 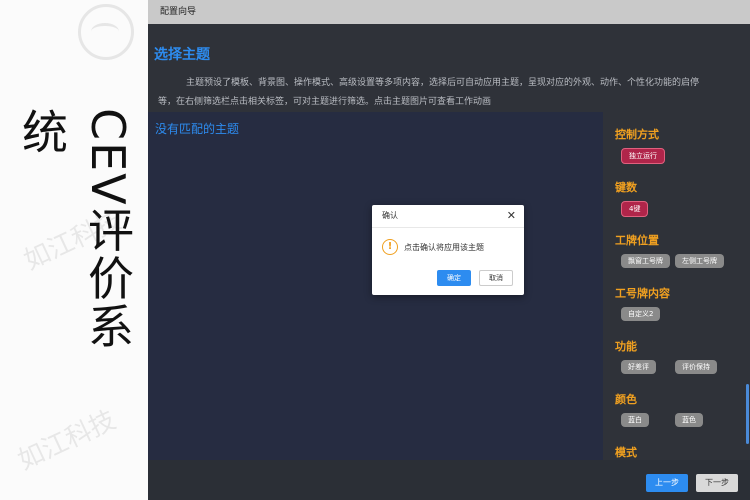 What do you see at coordinates (696, 367) in the screenshot?
I see `filter-tag-review-hold: 评价保持` at bounding box center [696, 367].